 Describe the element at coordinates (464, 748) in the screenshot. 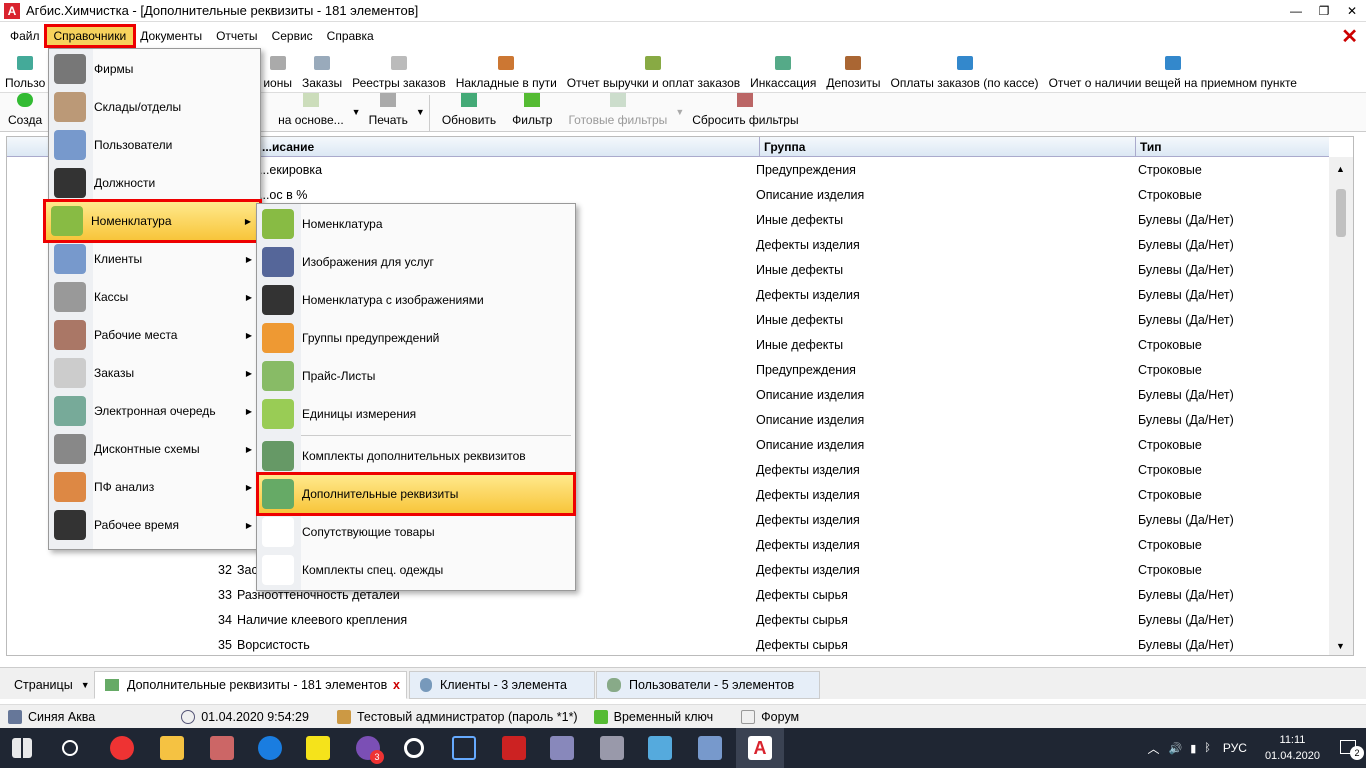

I see `remote-desktop-icon` at that location.